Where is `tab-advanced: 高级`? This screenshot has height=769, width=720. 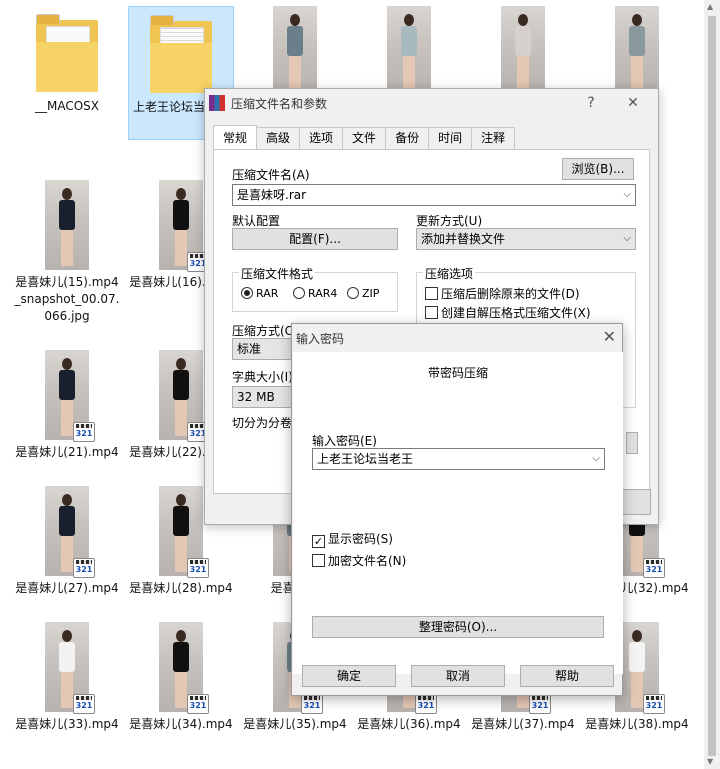 tab-advanced: 高级 is located at coordinates (278, 138).